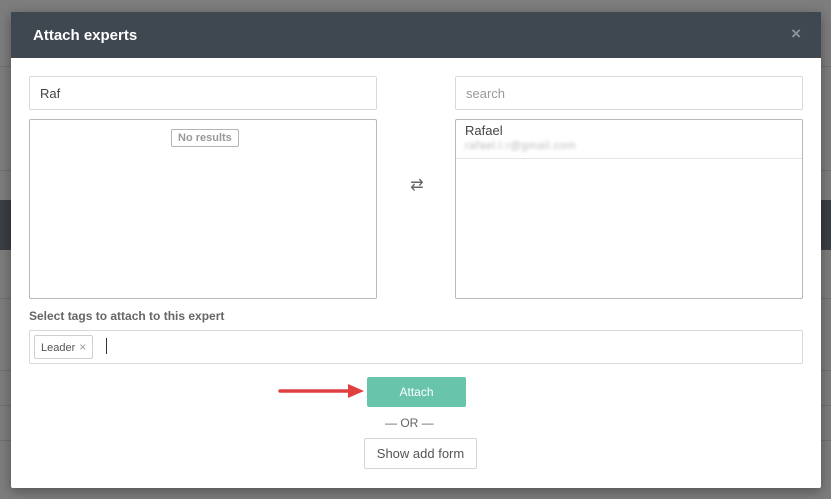  Describe the element at coordinates (106, 346) in the screenshot. I see `text-cursor` at that location.